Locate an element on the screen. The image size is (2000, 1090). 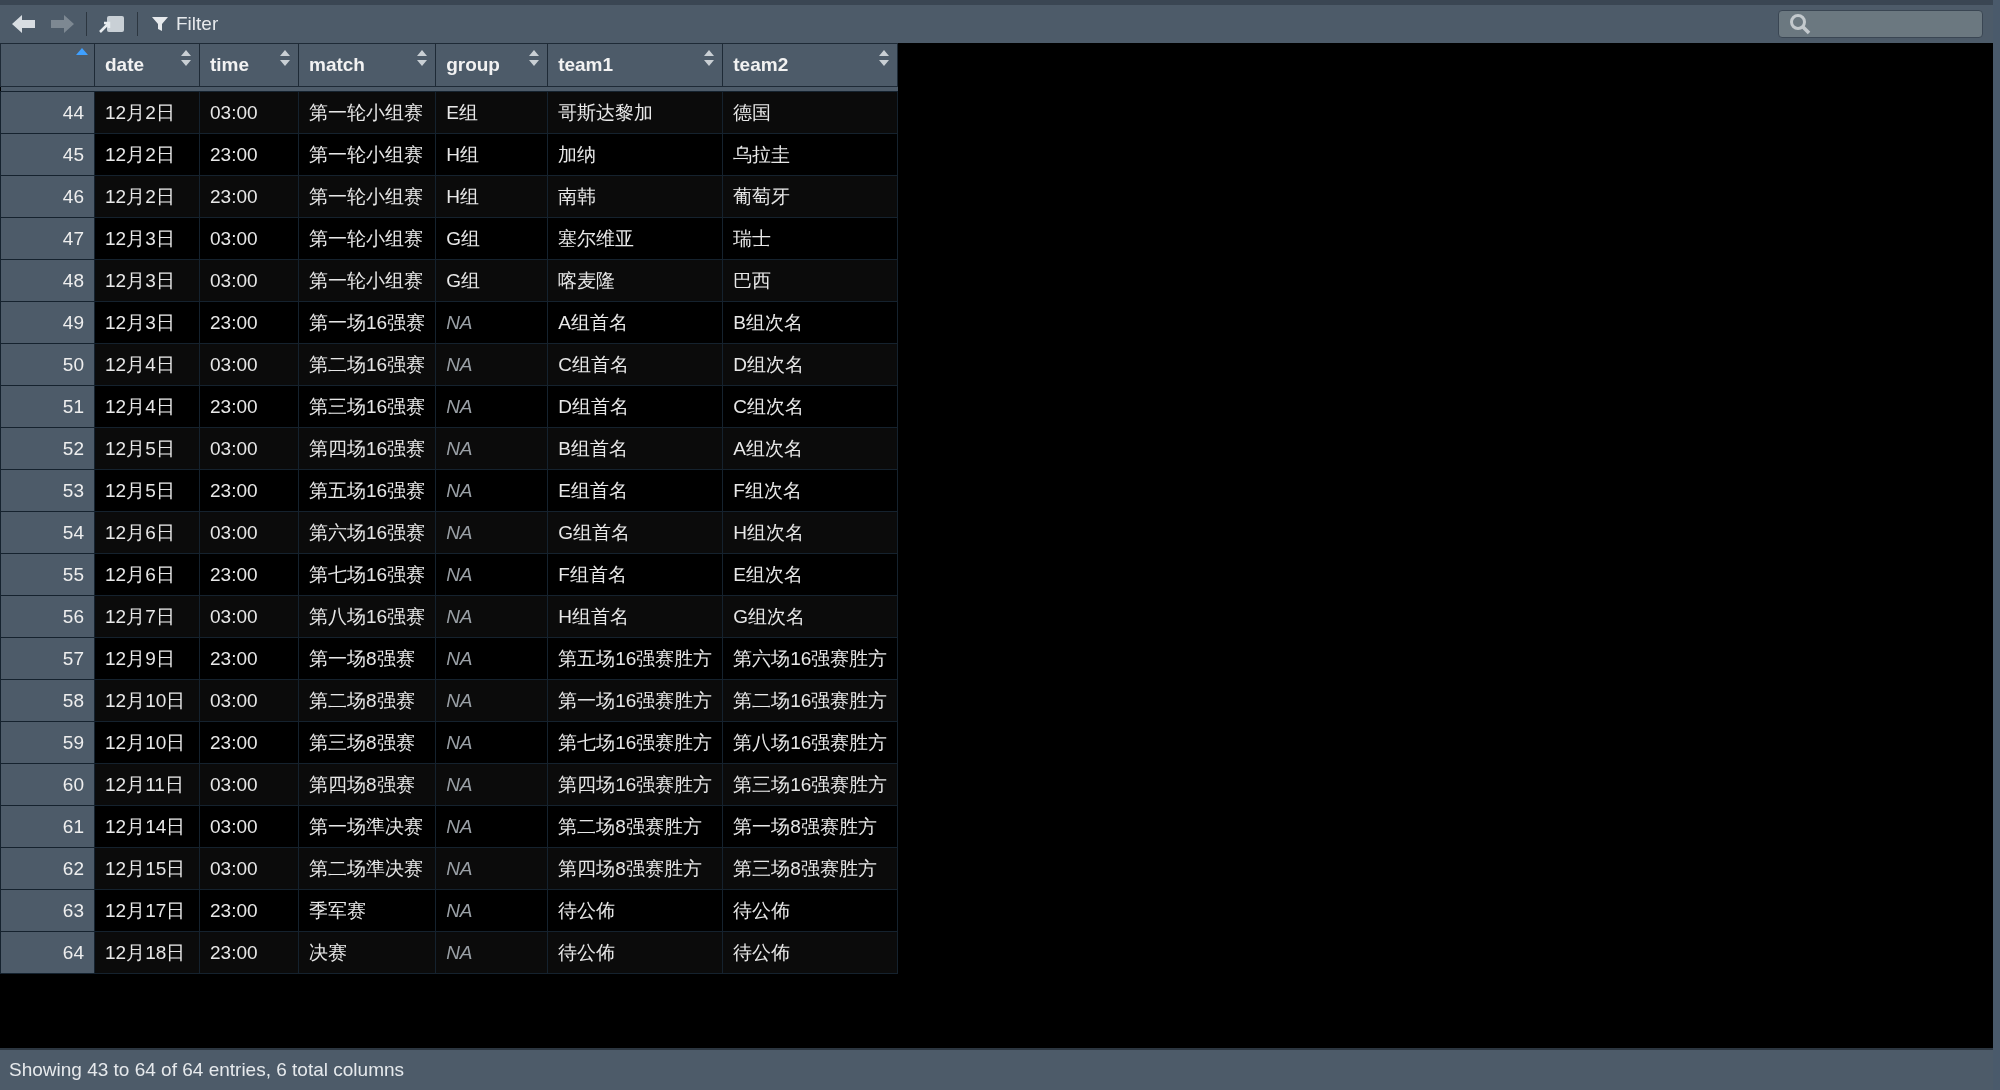
table-cell: B组首名 is located at coordinates (635, 448).